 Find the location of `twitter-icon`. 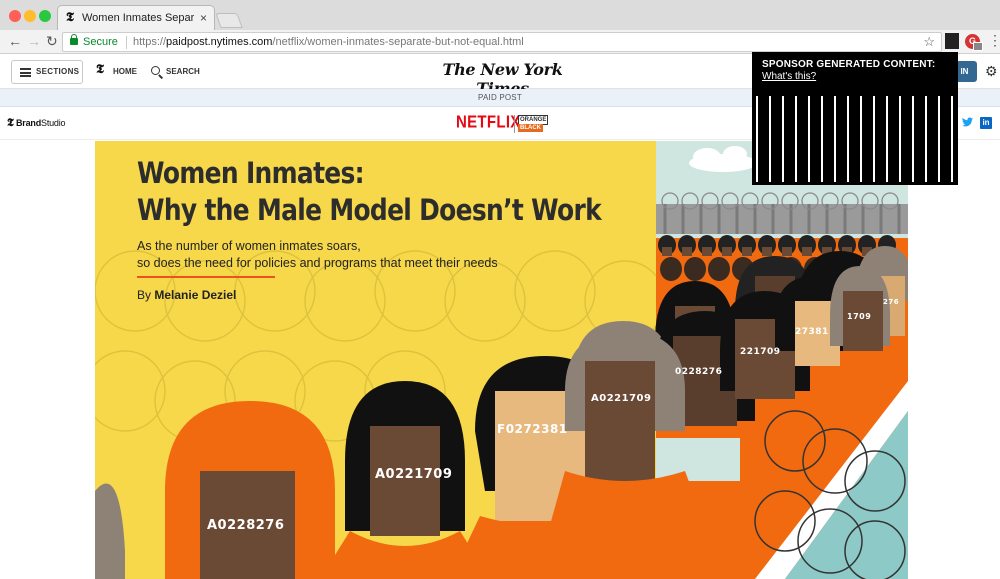

twitter-icon is located at coordinates (967, 122).